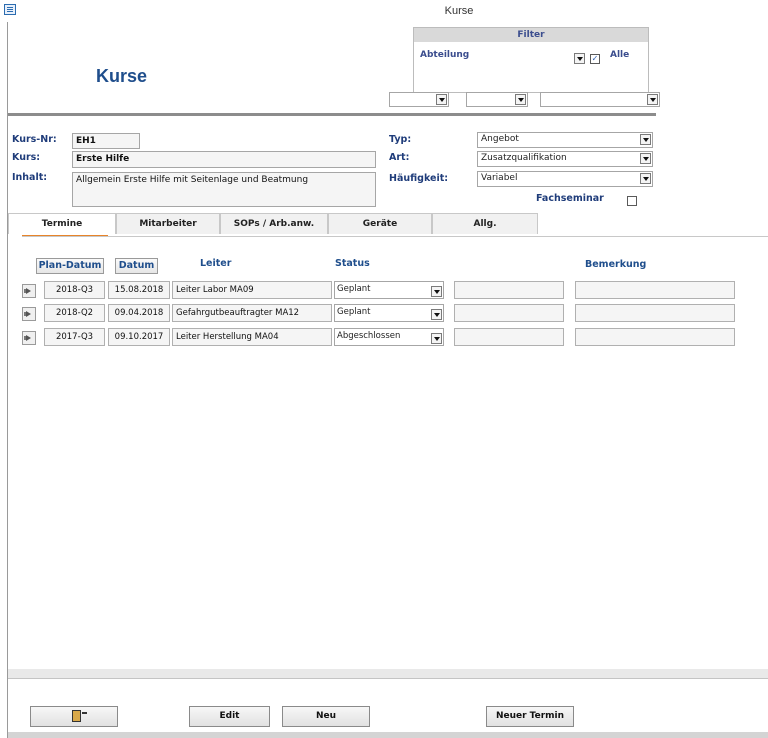 The width and height of the screenshot is (768, 738). I want to click on filter-panel: Filter Abteilung ✓ Alle, so click(531, 60).